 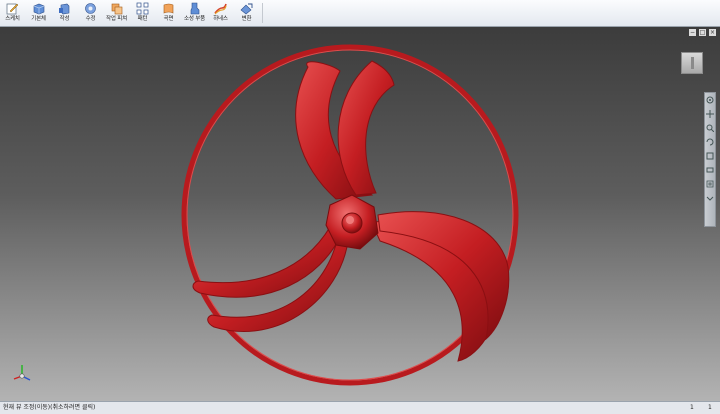 I want to click on tool-label: 작업 피쳐, so click(x=116, y=19).